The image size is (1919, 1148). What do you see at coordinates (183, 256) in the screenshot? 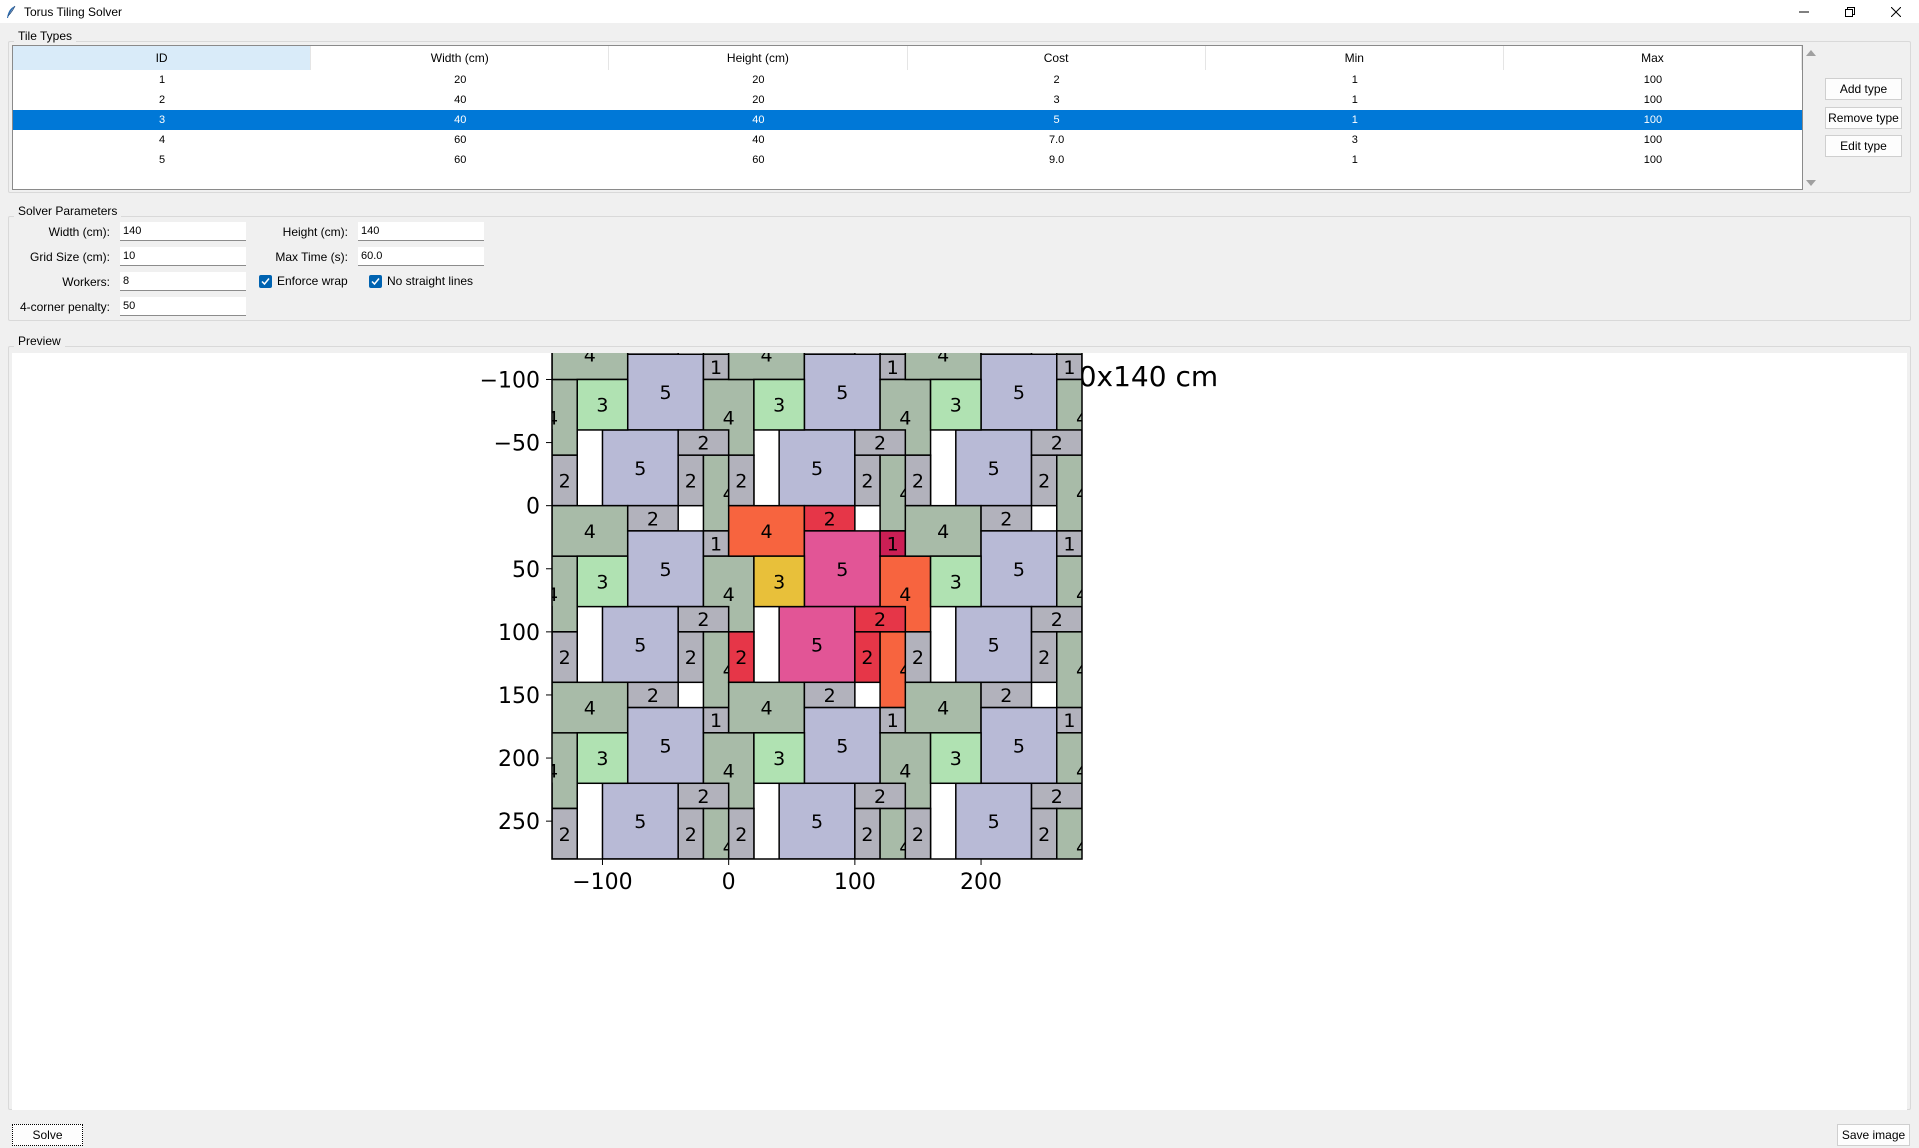
I see `grid-size-input` at bounding box center [183, 256].